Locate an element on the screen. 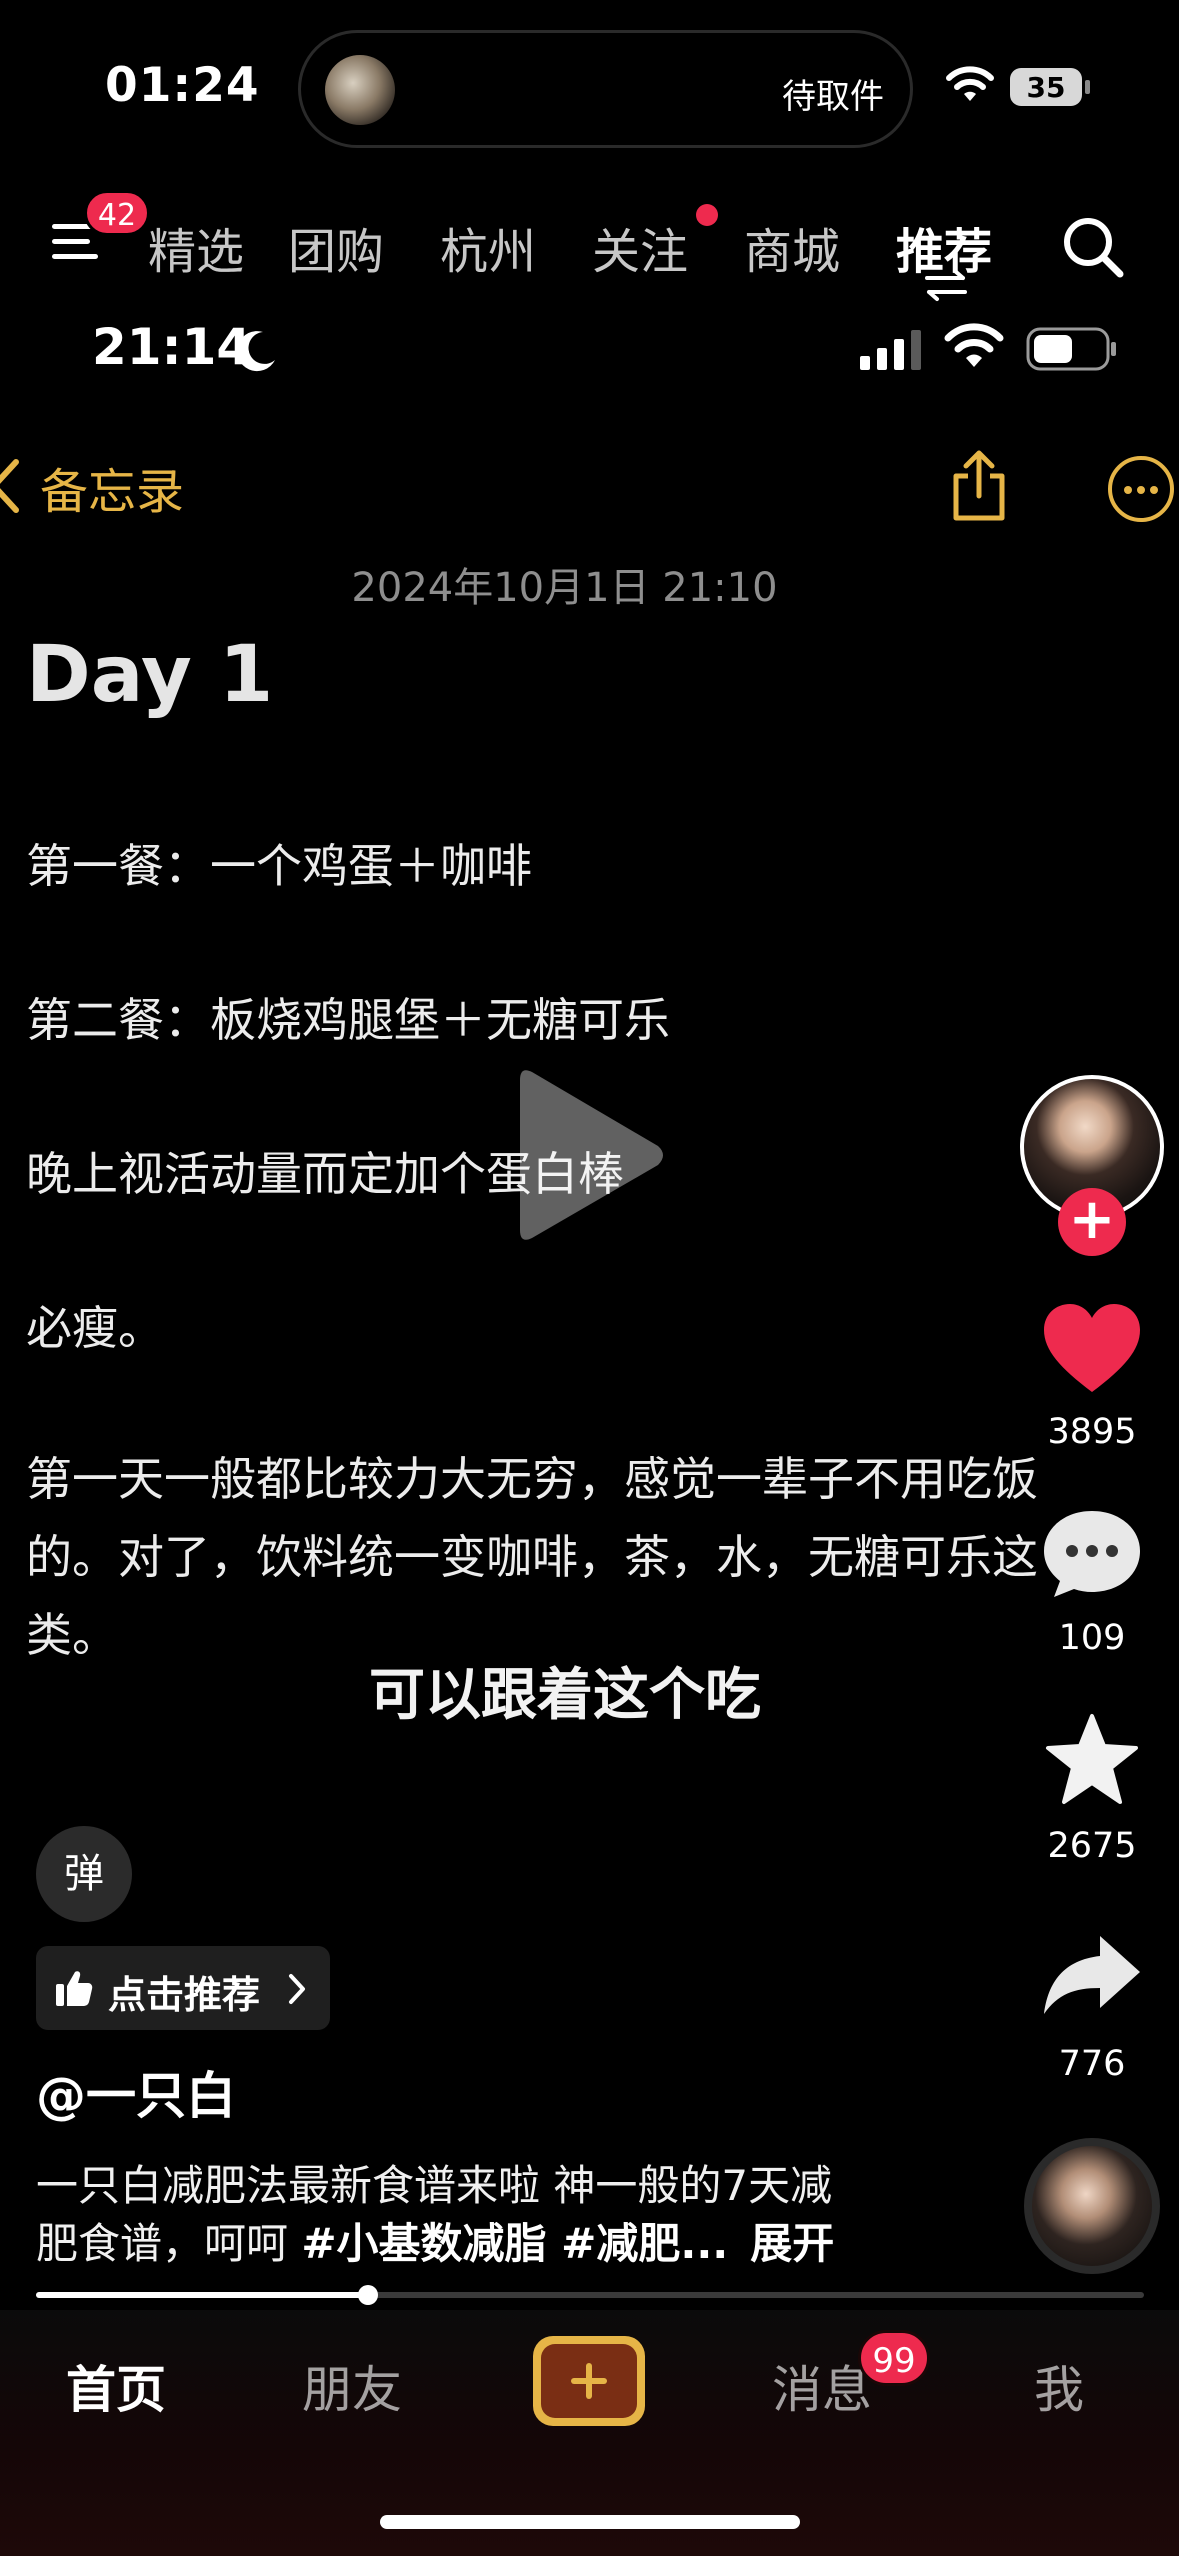 This screenshot has width=1179, height=2556. tab-local-city: 杭州 is located at coordinates (488, 247).